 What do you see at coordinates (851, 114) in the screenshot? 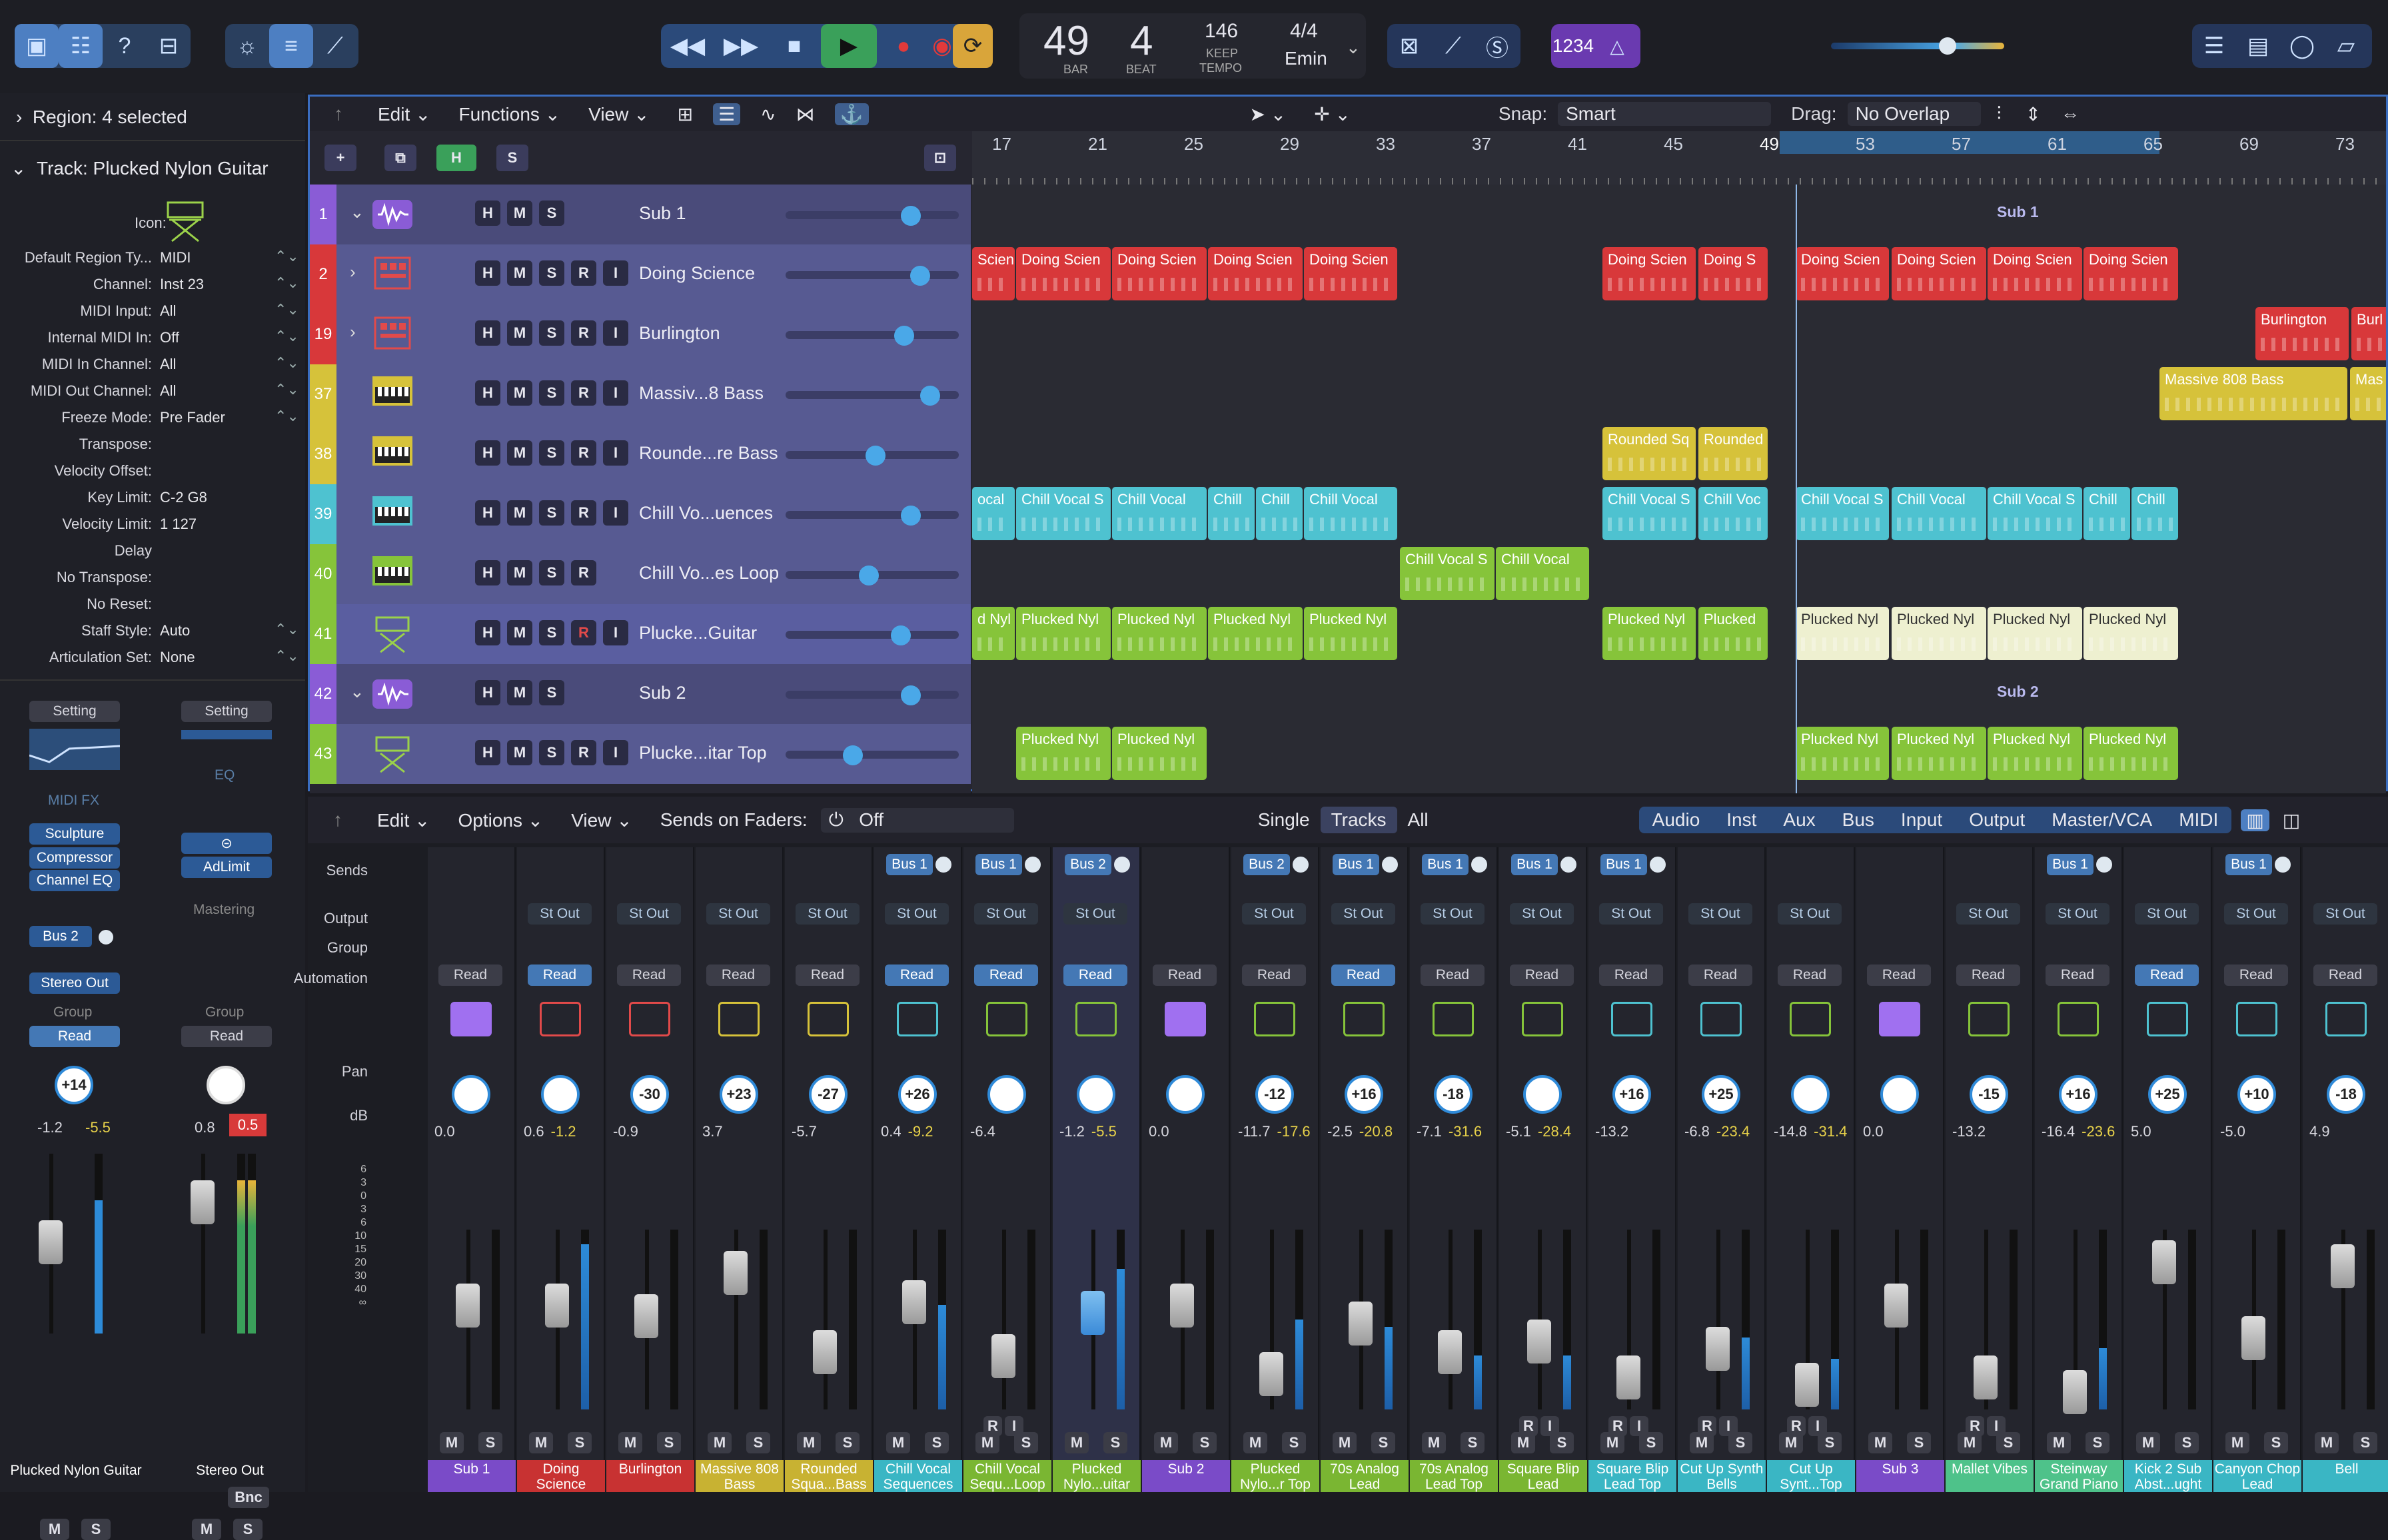
I see `catch-icon: ⚓` at bounding box center [851, 114].